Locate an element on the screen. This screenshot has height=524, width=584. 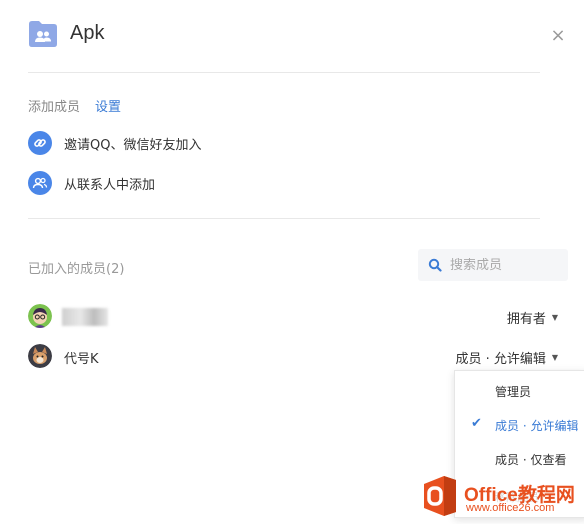
member-name-obscured is located at coordinates (85, 317).